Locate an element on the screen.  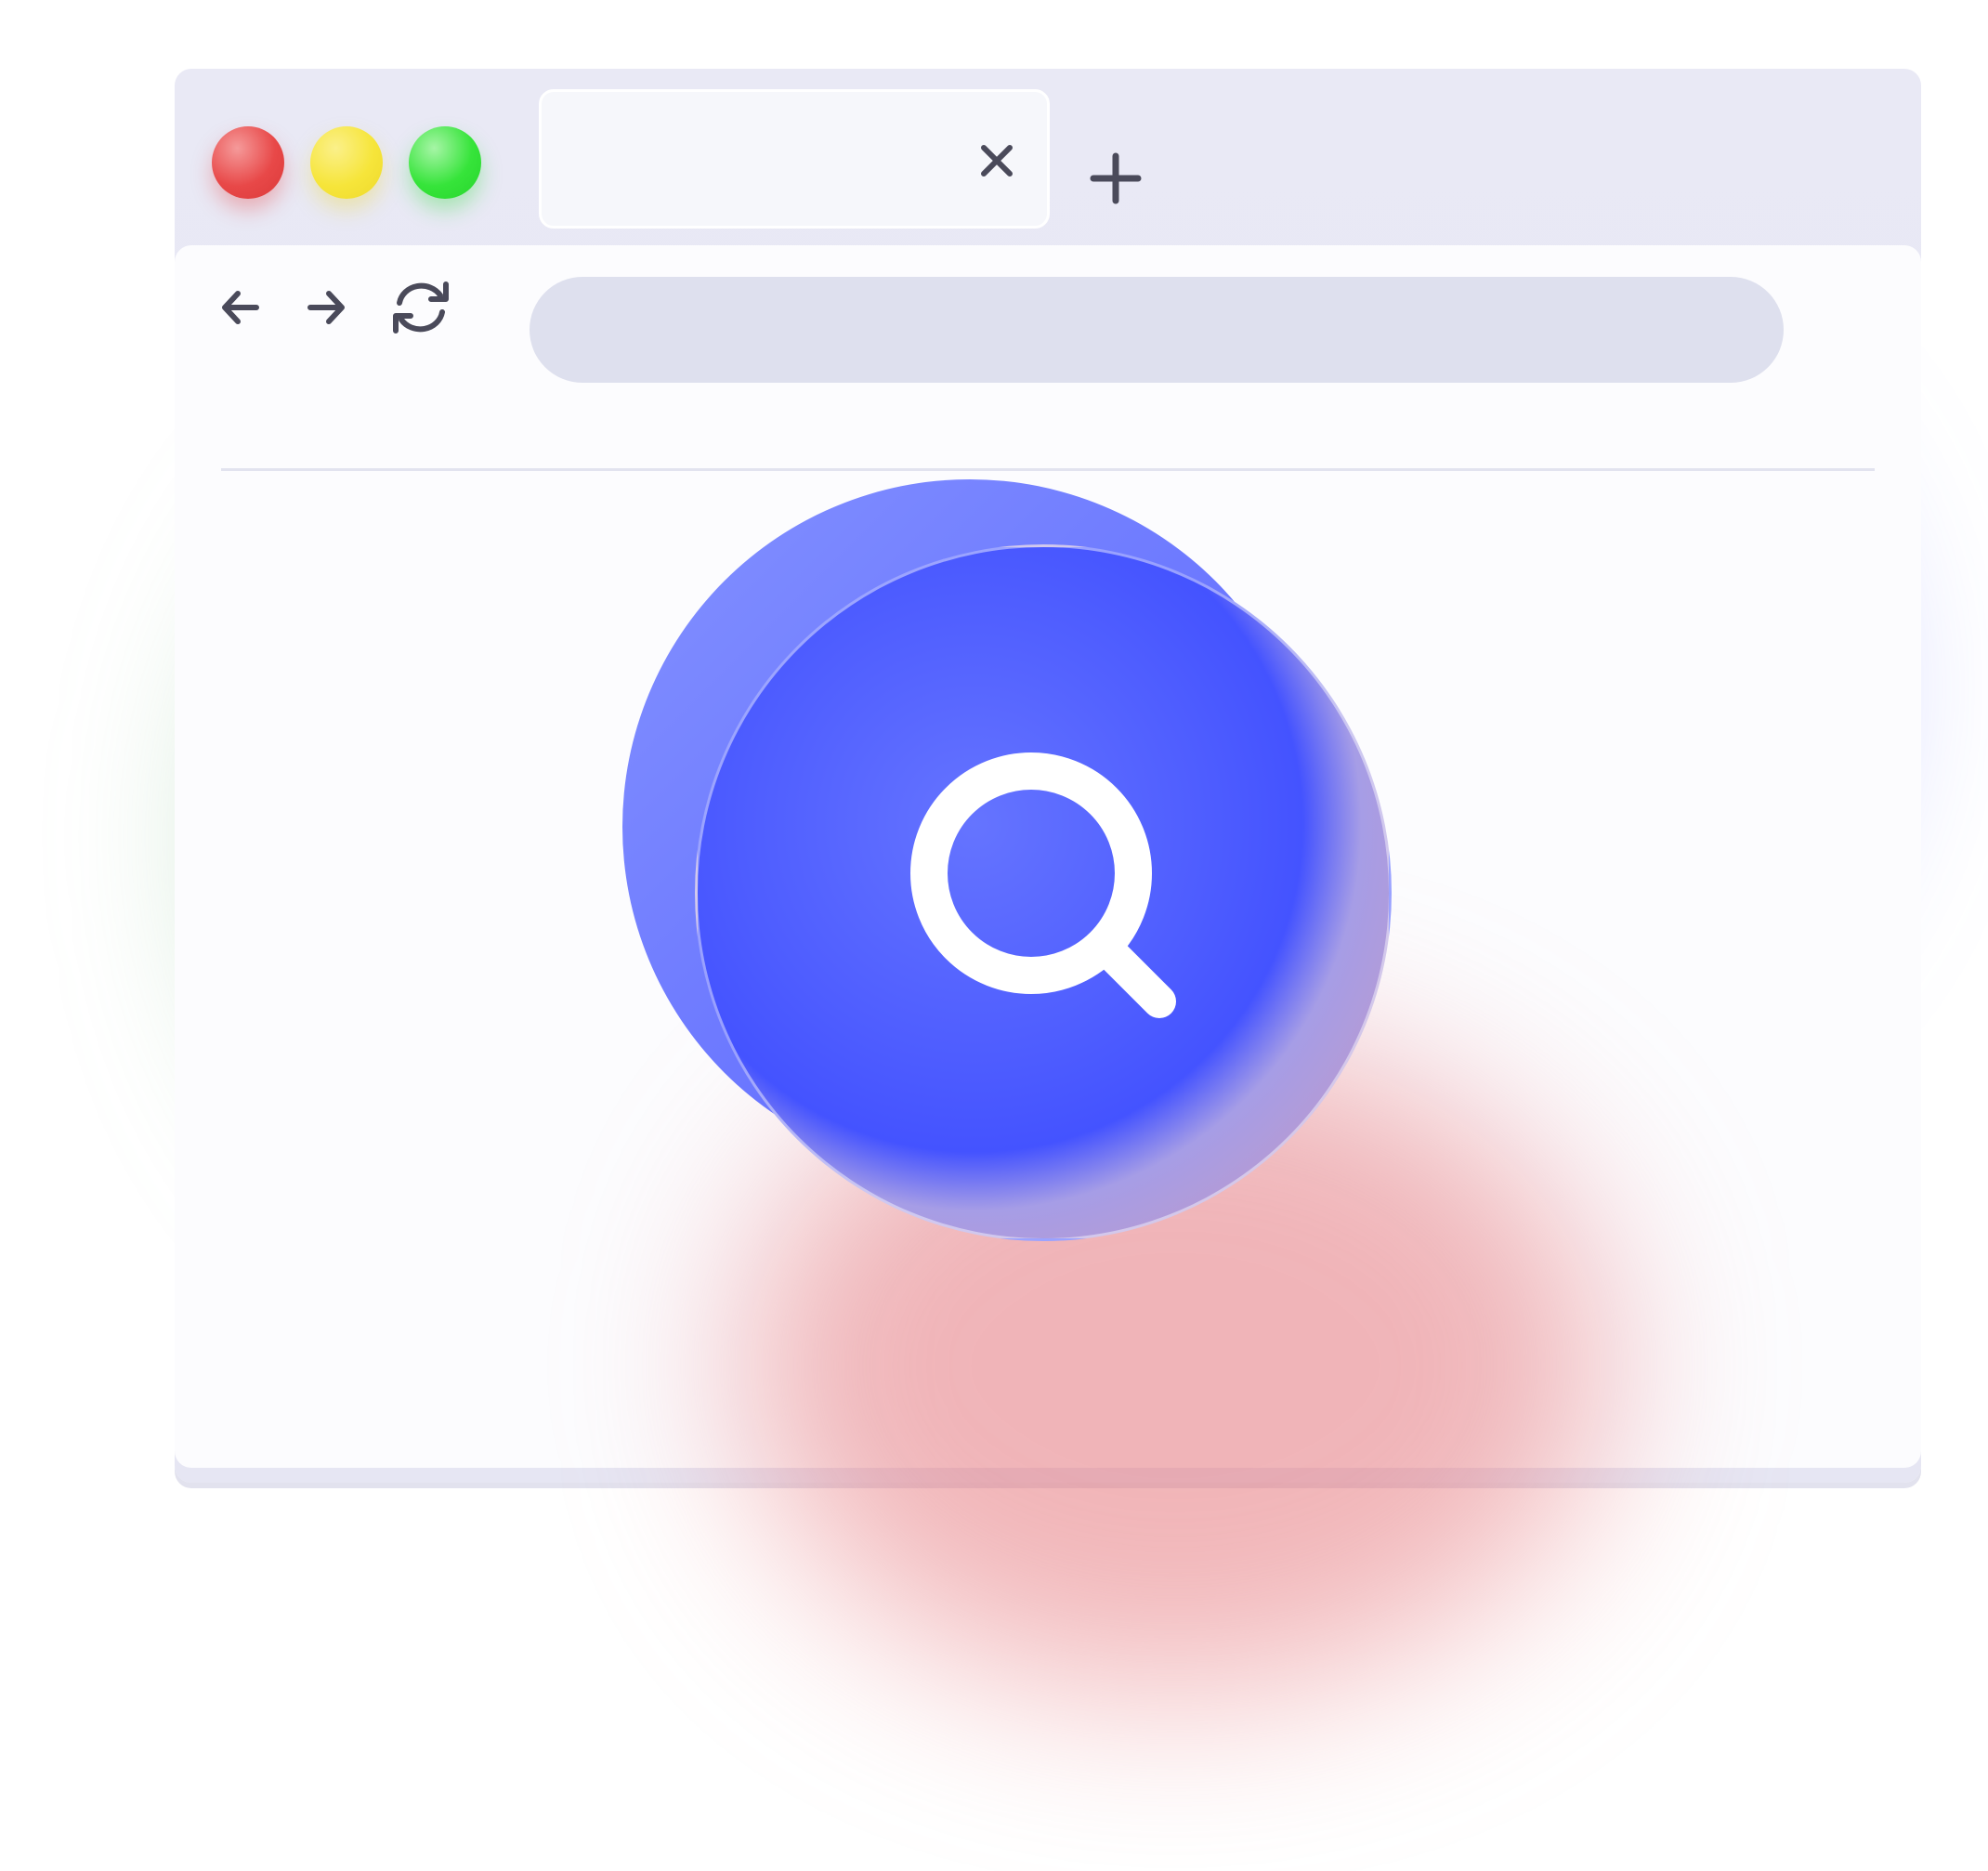
browser-tab is located at coordinates (794, 159).